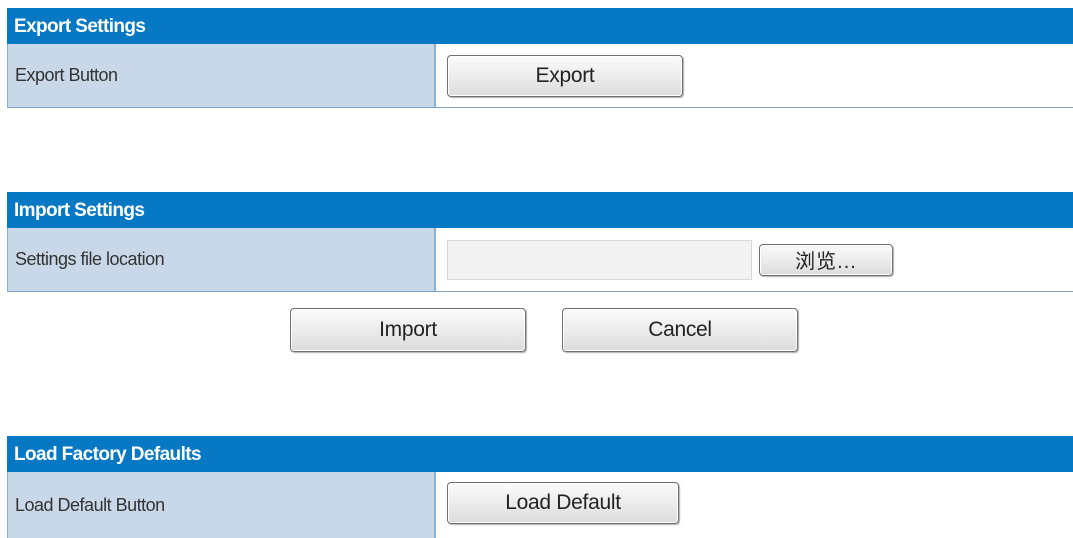  Describe the element at coordinates (754, 505) in the screenshot. I see `load-default-cell: Load Default` at that location.